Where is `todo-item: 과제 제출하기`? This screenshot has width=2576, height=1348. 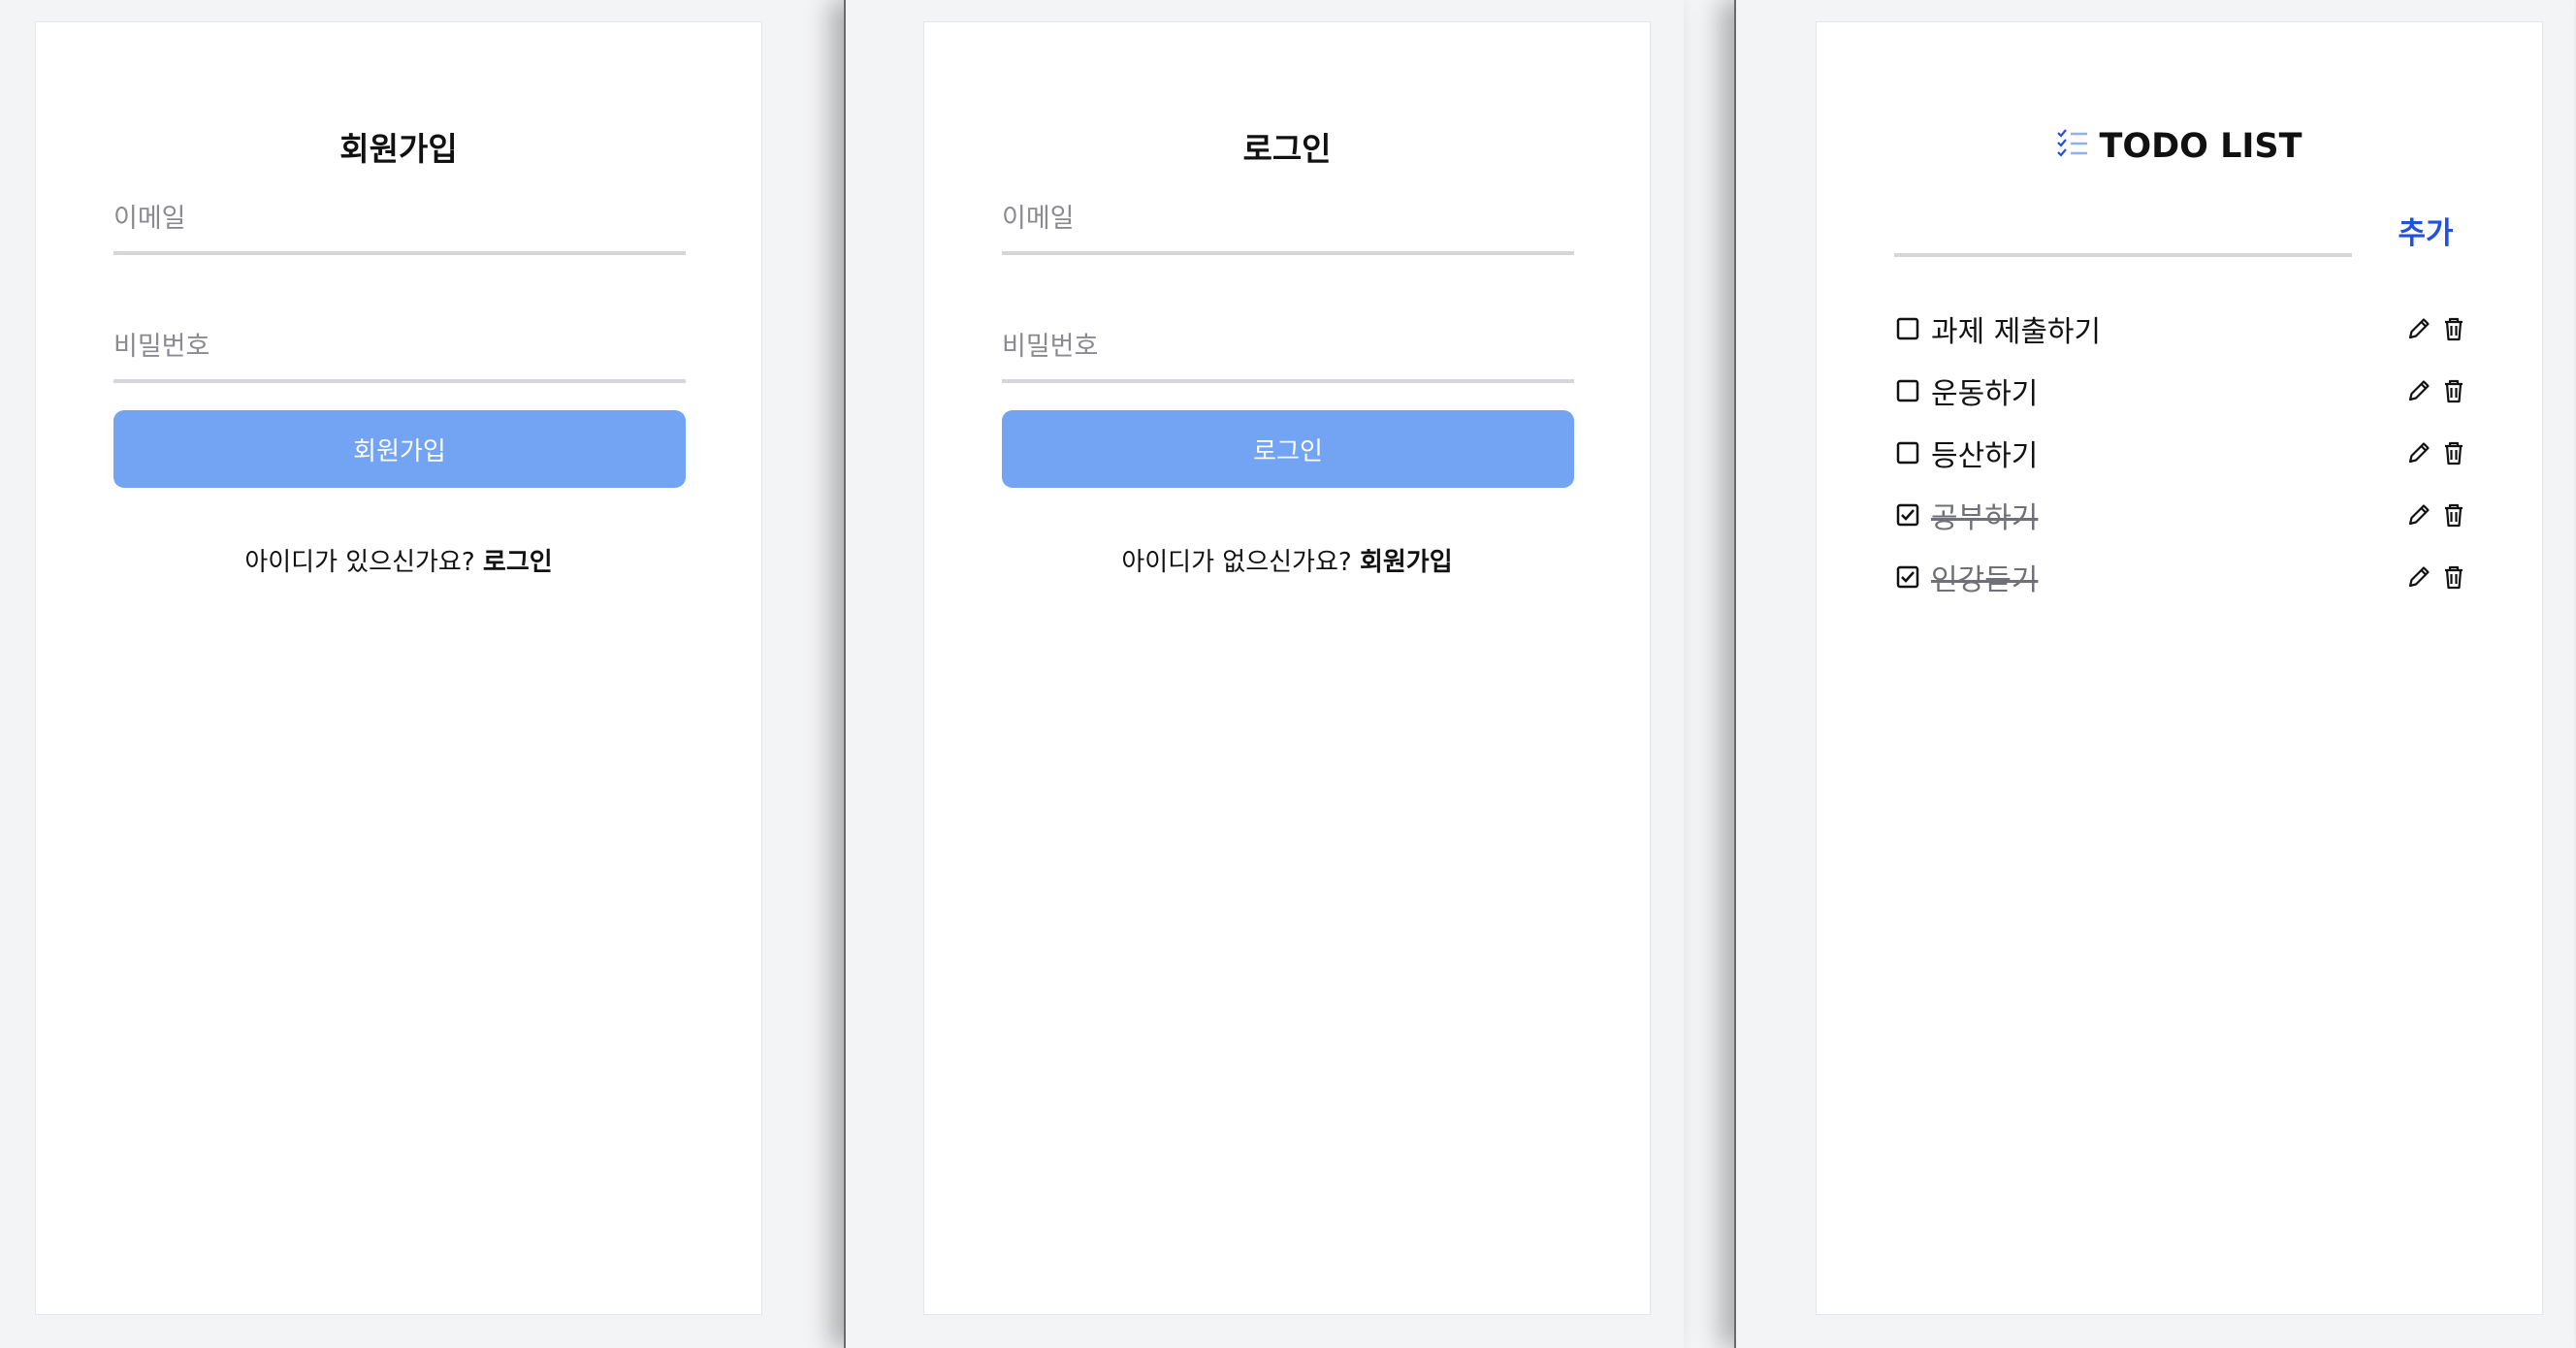
todo-item: 과제 제출하기 is located at coordinates (2182, 329).